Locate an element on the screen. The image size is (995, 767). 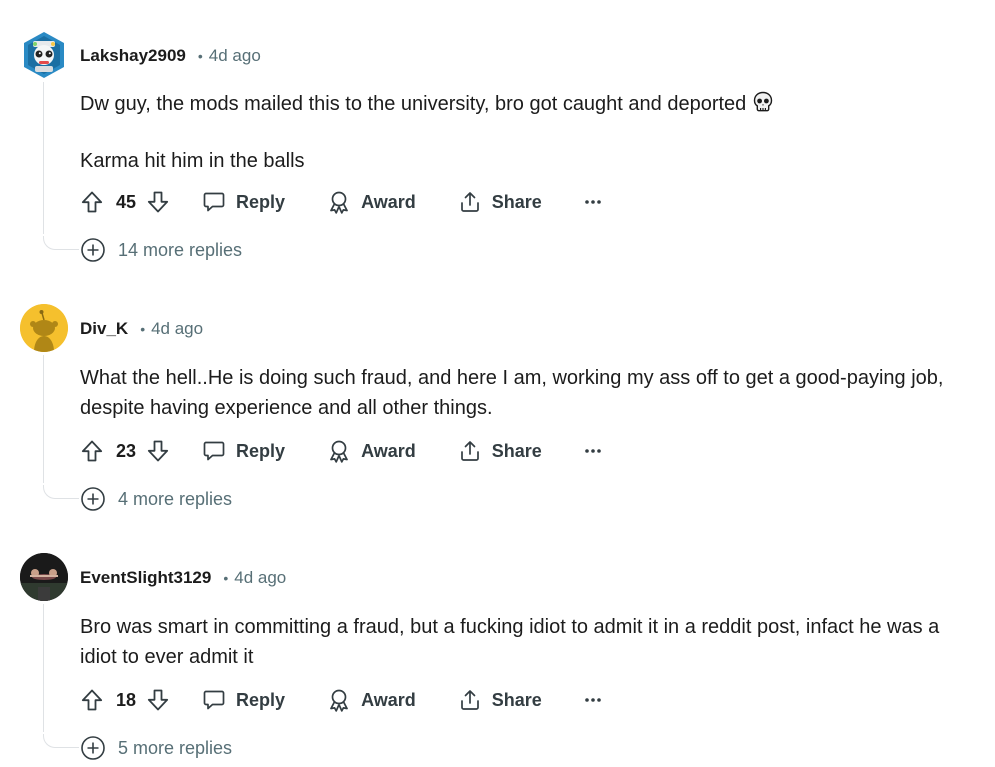
profile-photo-avatar-icon is located at coordinates (44, 577).